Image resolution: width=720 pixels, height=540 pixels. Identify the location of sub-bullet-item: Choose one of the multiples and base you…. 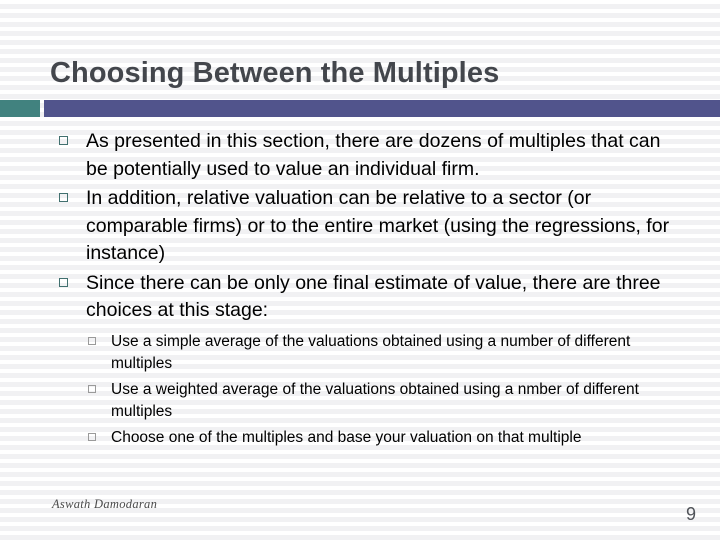
(394, 438).